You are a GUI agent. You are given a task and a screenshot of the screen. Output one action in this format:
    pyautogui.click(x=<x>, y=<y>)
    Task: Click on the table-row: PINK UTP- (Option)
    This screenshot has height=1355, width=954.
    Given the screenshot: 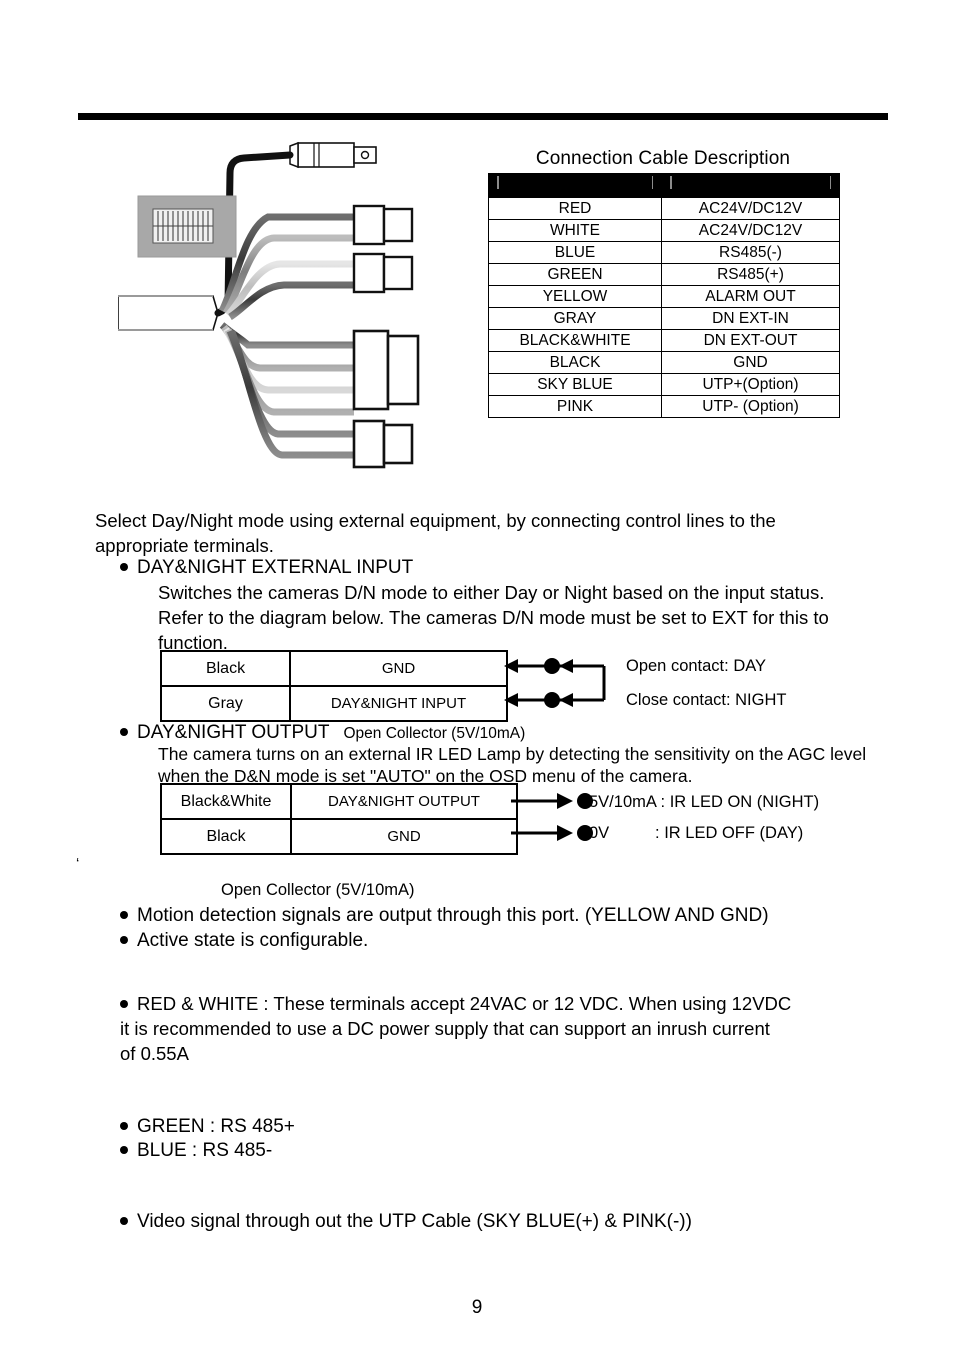 What is the action you would take?
    pyautogui.click(x=664, y=406)
    